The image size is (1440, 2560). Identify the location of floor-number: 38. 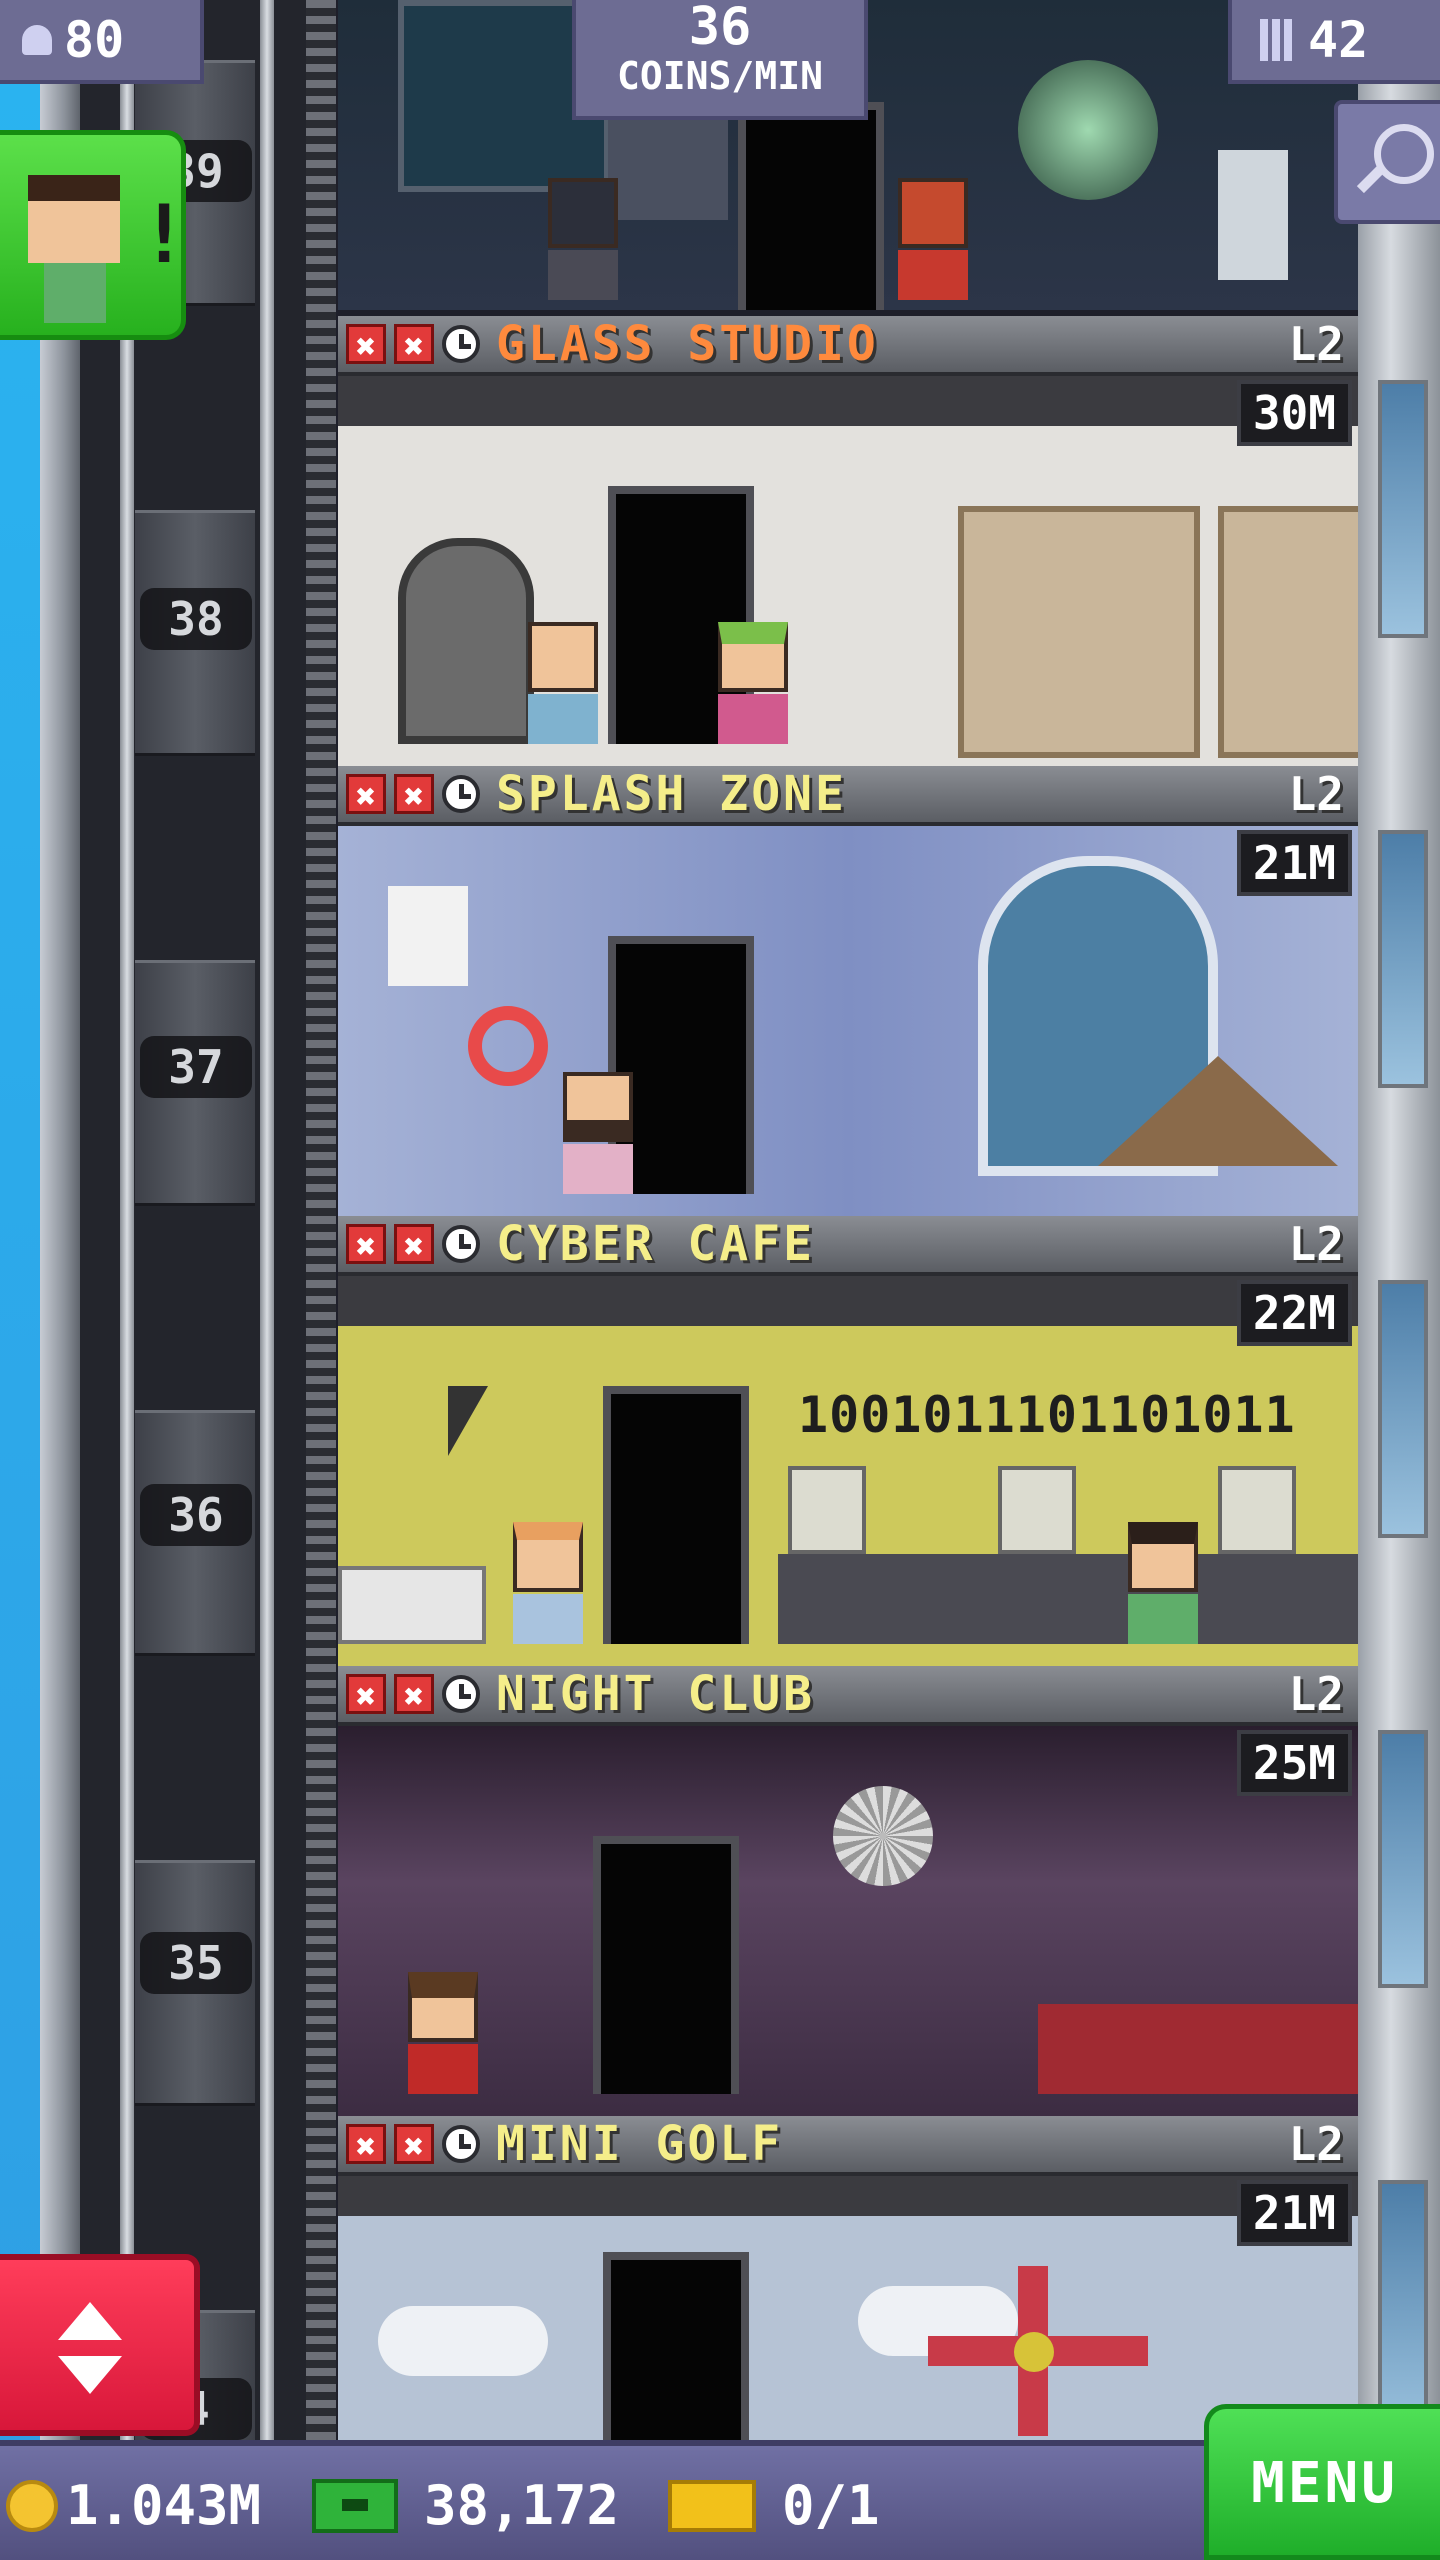
(196, 619).